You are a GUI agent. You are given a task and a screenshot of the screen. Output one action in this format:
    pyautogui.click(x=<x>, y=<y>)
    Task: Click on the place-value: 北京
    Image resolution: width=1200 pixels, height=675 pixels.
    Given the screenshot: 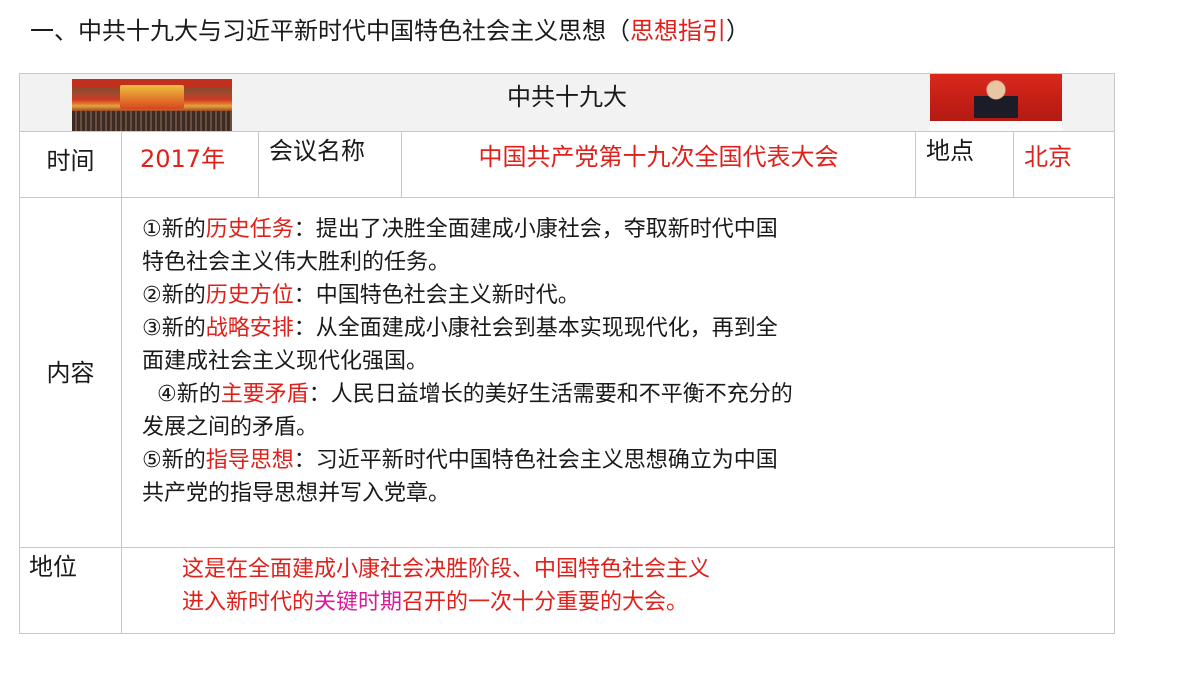 What is the action you would take?
    pyautogui.click(x=1064, y=164)
    